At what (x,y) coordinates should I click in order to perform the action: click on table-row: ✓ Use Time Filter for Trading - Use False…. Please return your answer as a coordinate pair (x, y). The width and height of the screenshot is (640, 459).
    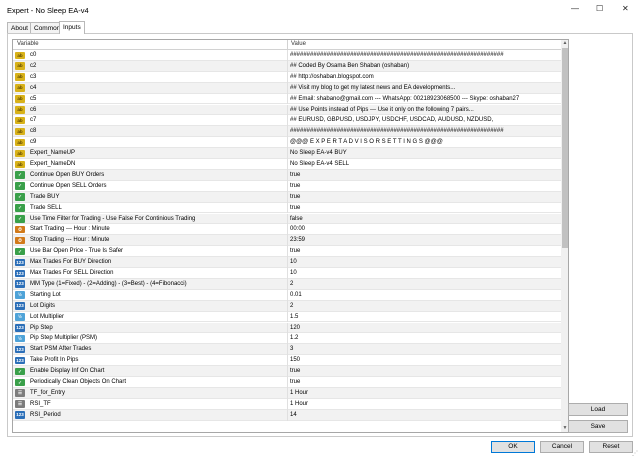
    Looking at the image, I should click on (287, 219).